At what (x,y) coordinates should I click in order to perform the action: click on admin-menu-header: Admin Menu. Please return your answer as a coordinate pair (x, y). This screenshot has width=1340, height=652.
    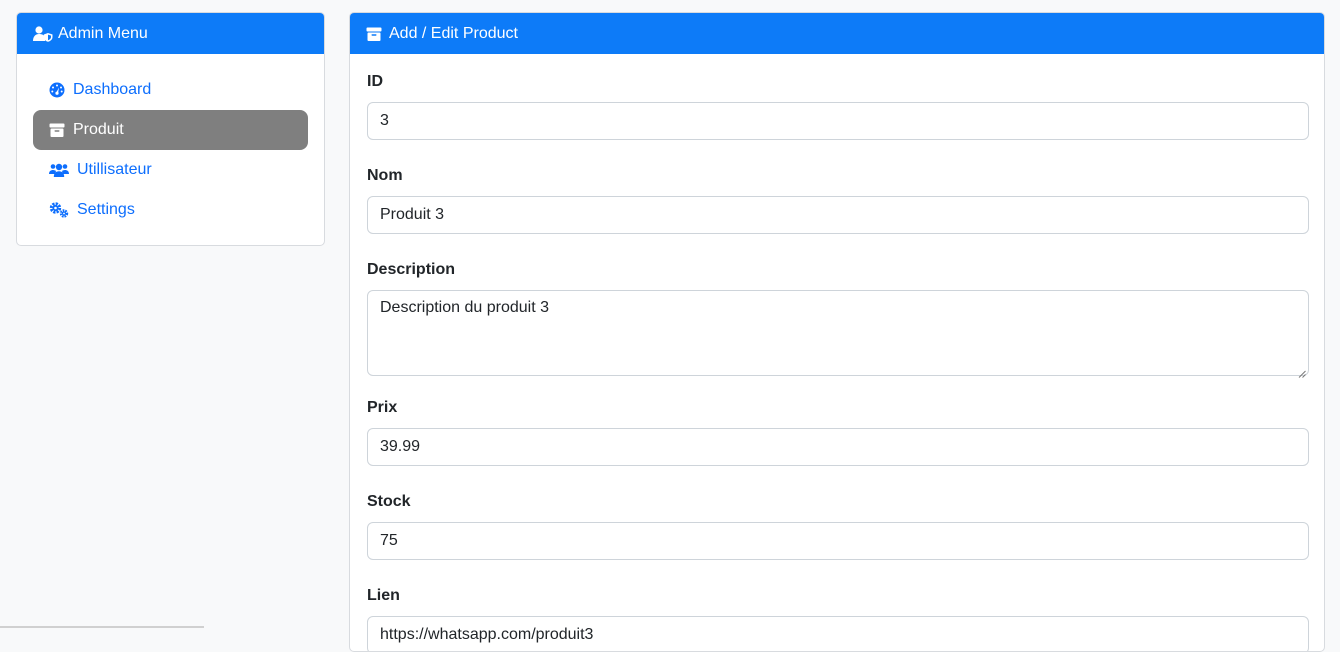
    Looking at the image, I should click on (170, 33).